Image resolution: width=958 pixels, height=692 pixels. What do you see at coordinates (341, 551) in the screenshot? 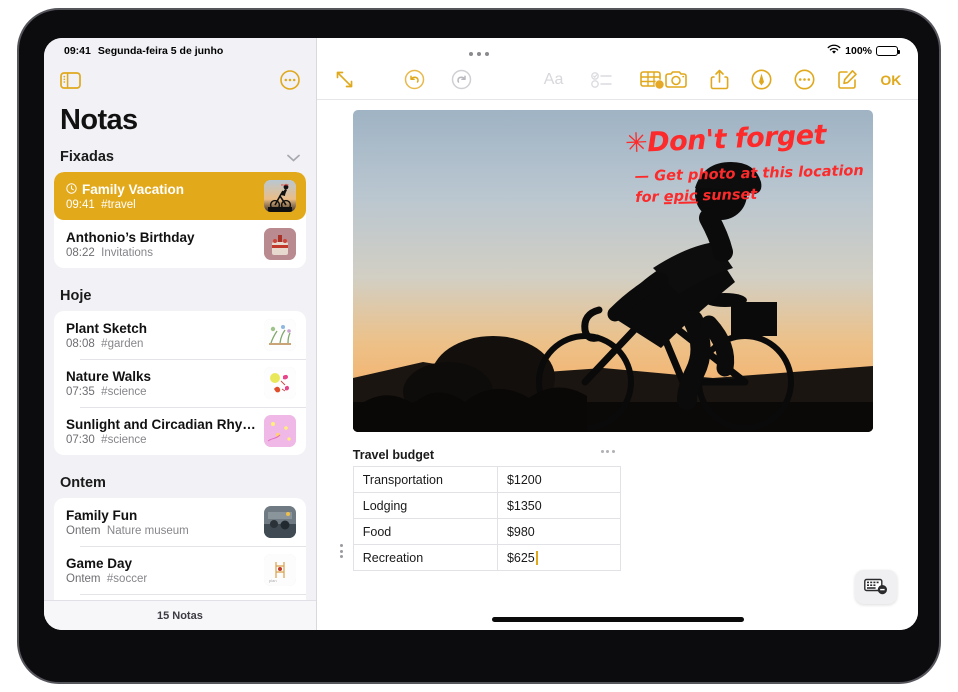
I see `row-drag-handle-icon` at bounding box center [341, 551].